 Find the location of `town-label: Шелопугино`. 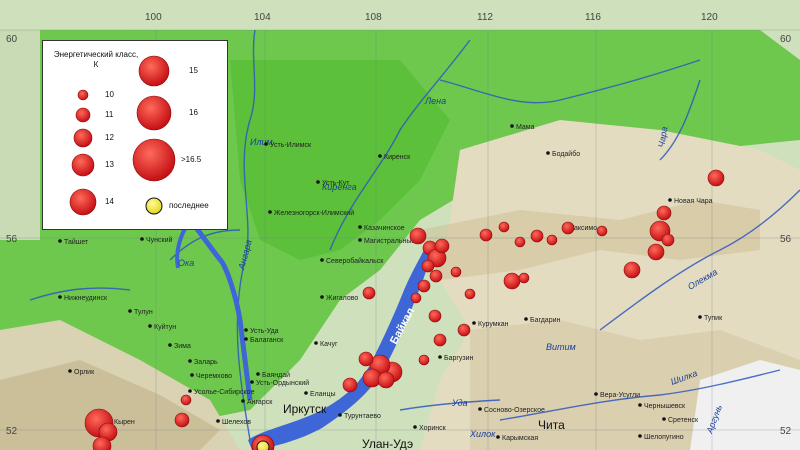

town-label: Шелопугино is located at coordinates (664, 437).